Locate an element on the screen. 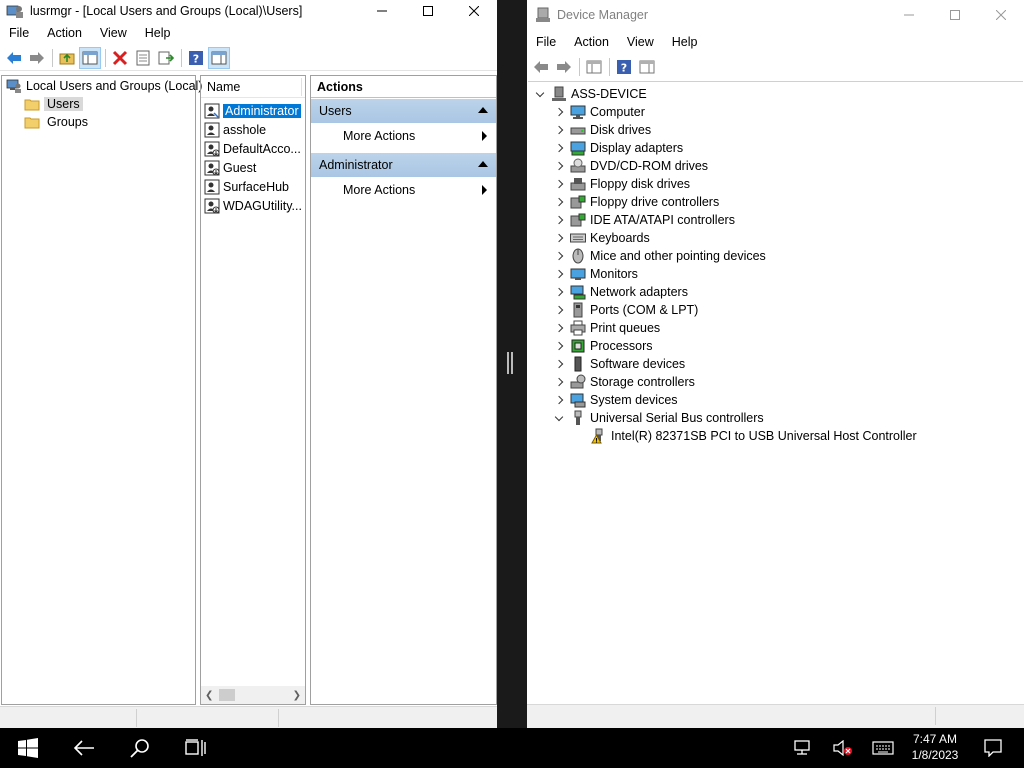 The width and height of the screenshot is (1024, 768). search-button is located at coordinates (140, 748).